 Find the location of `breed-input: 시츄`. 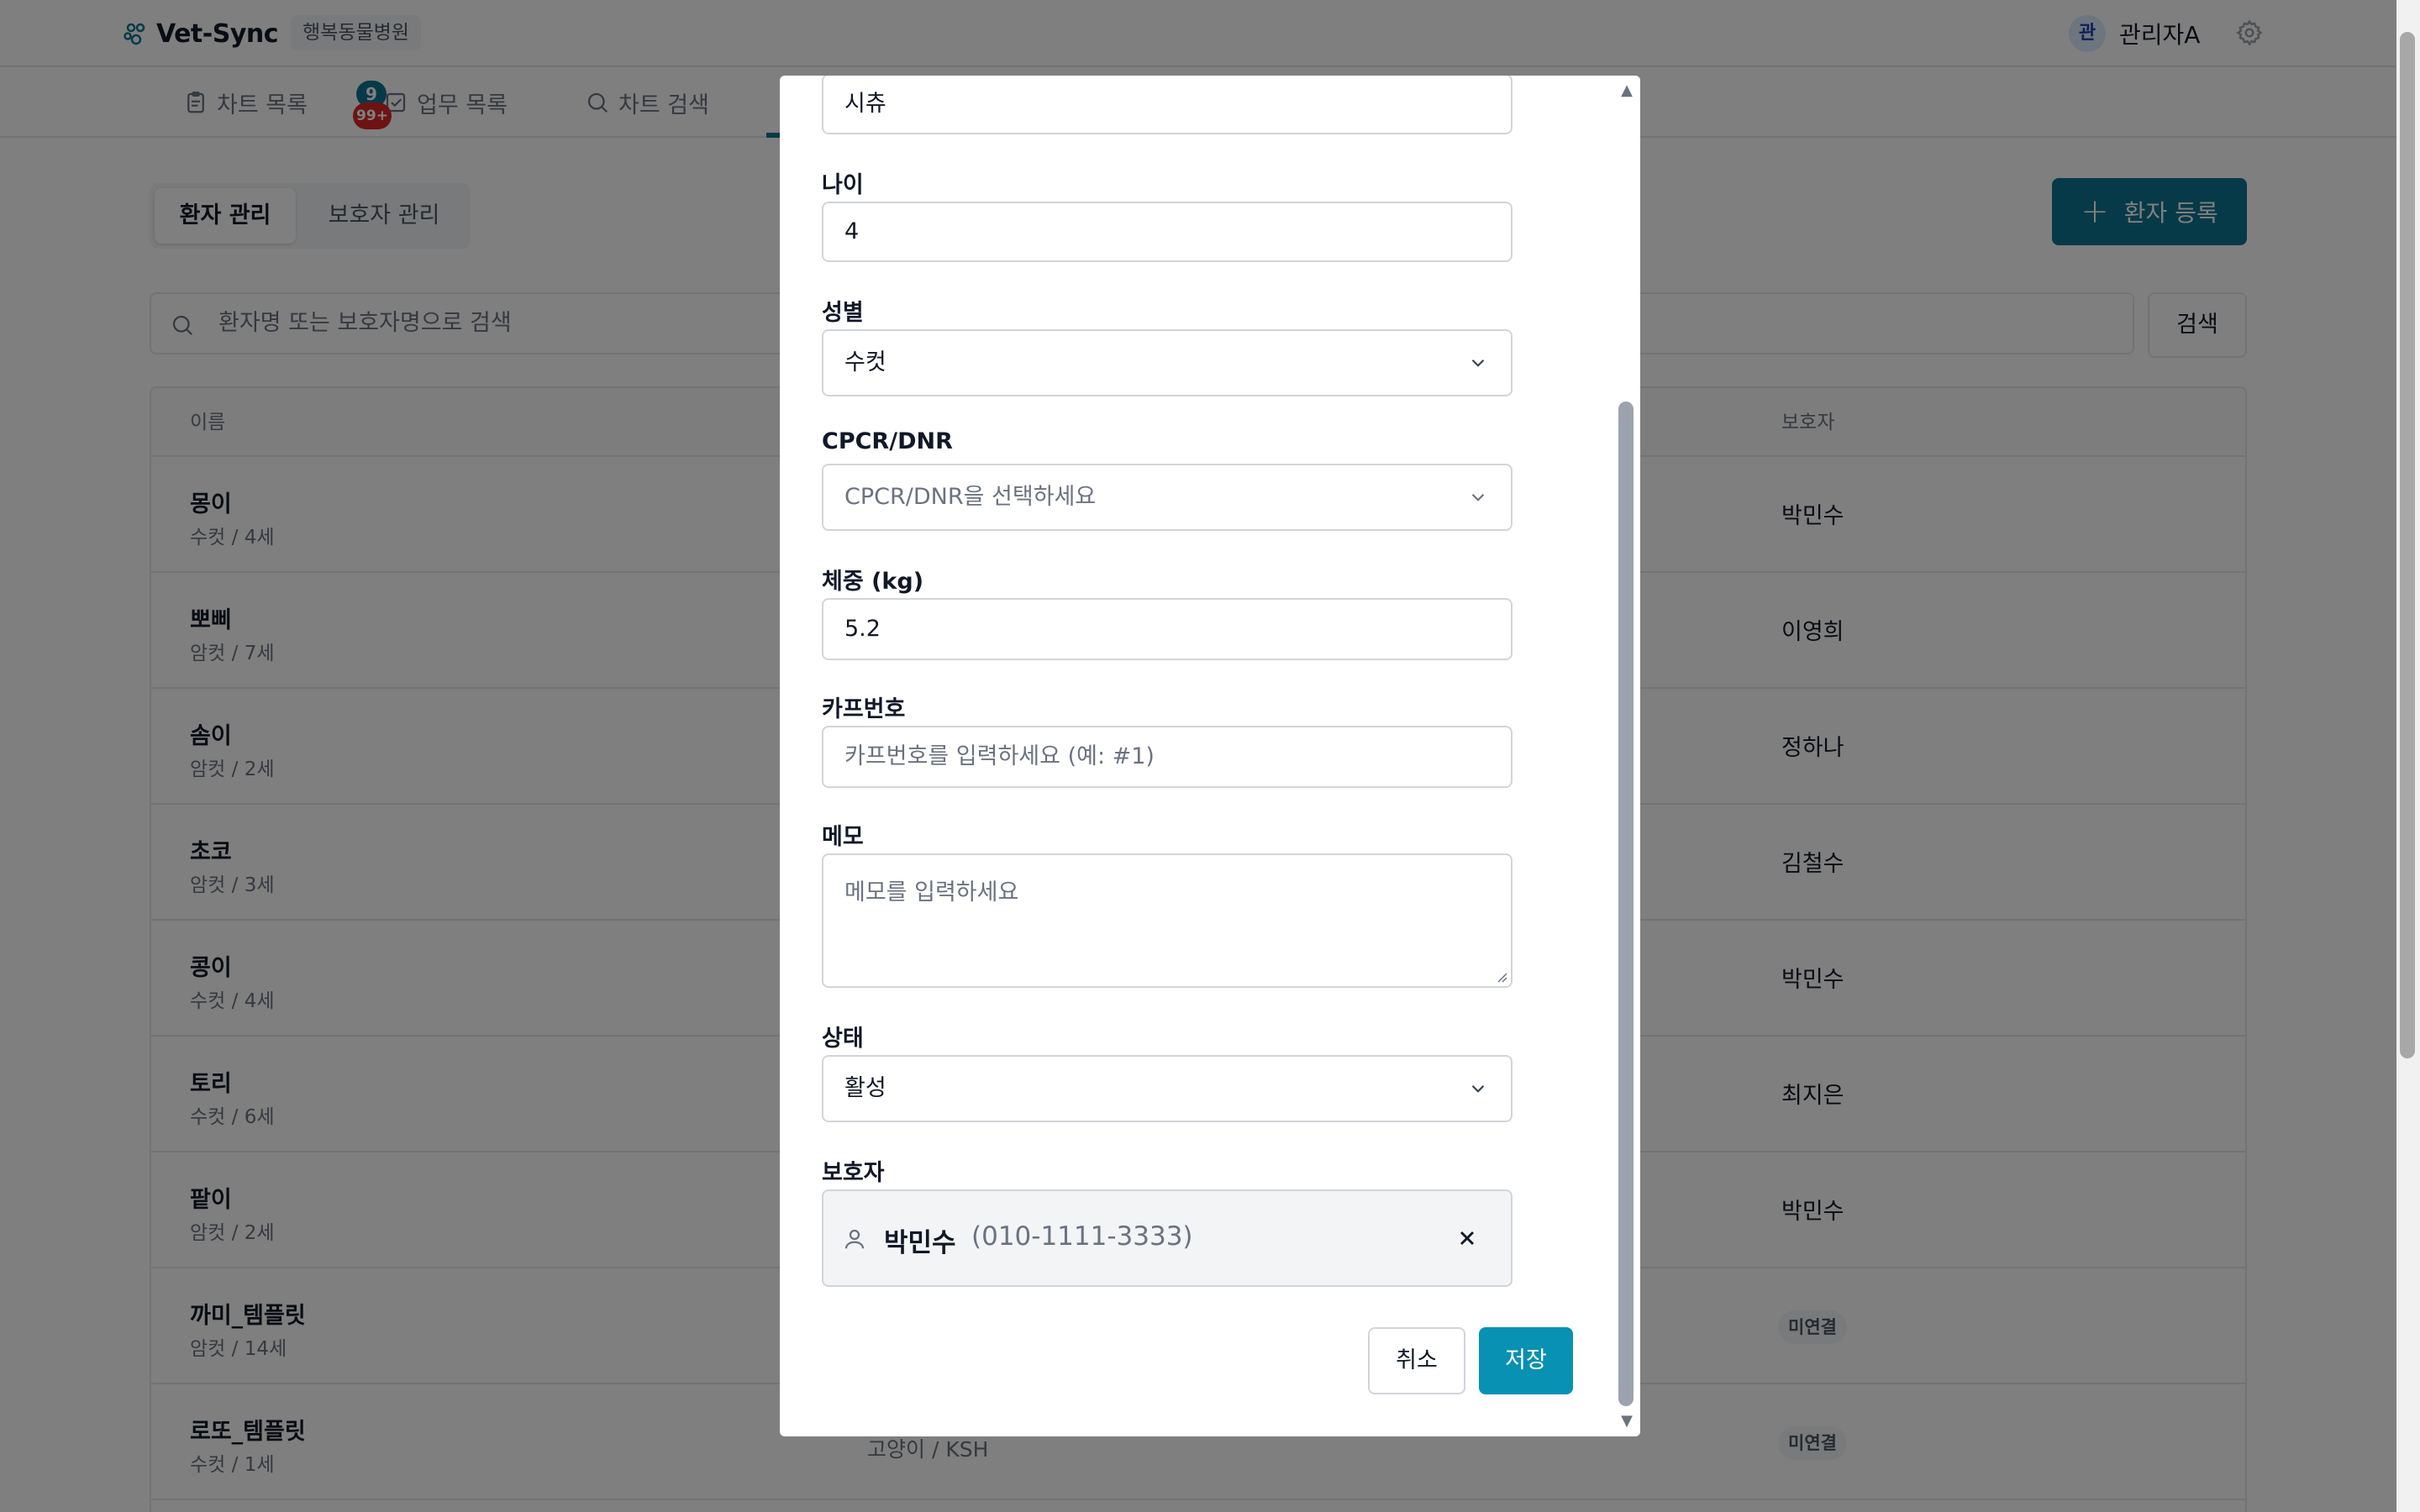

breed-input: 시츄 is located at coordinates (1167, 105).